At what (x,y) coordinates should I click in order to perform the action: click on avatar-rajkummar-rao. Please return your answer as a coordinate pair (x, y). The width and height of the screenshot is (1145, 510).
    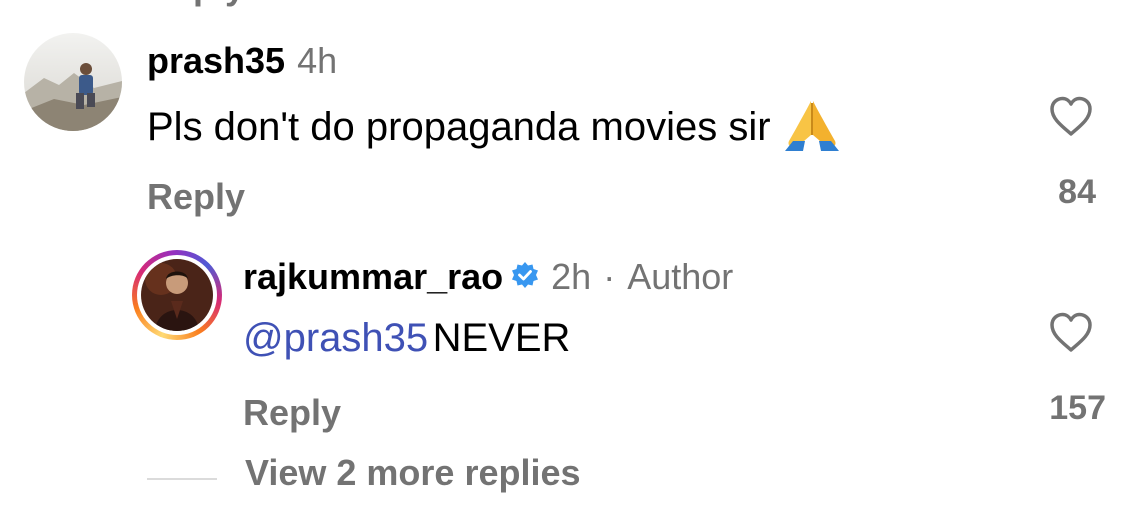
    Looking at the image, I should click on (177, 295).